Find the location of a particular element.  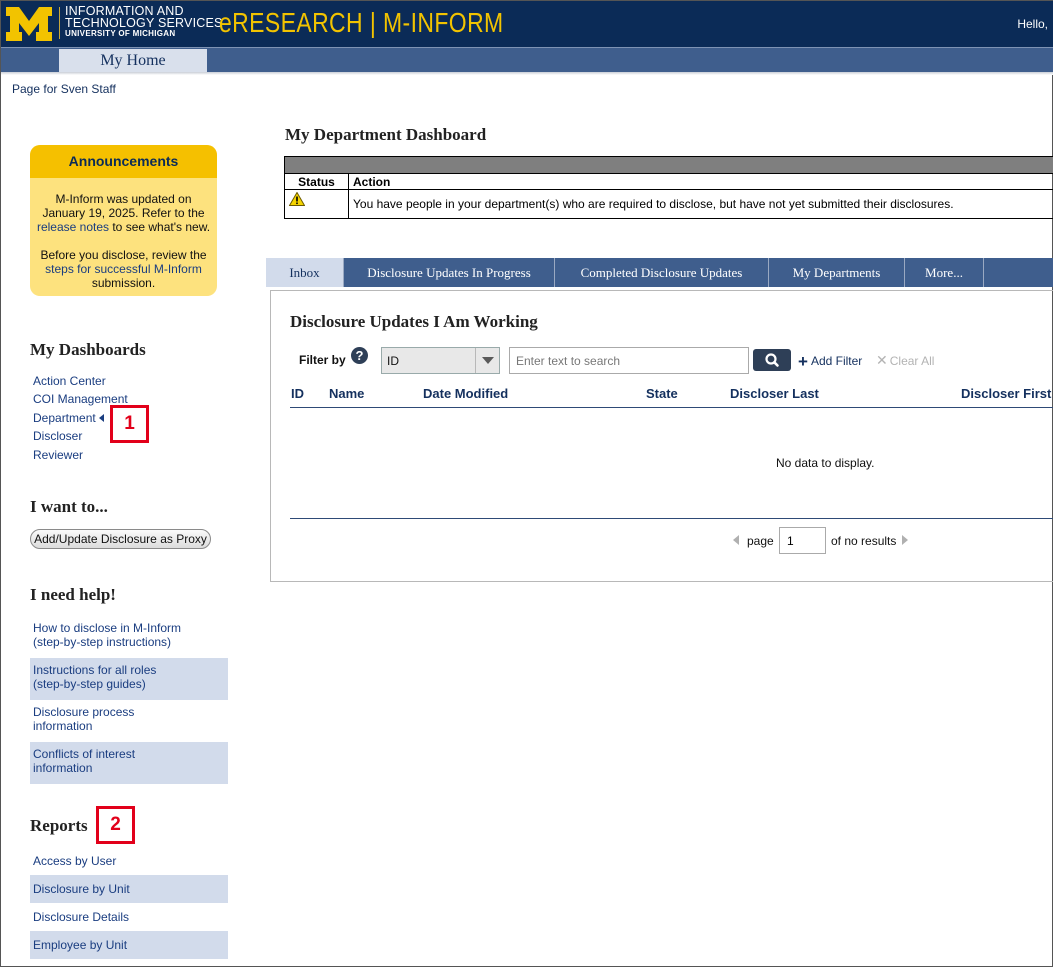

dashboard-link-department: Department is located at coordinates (68, 418).